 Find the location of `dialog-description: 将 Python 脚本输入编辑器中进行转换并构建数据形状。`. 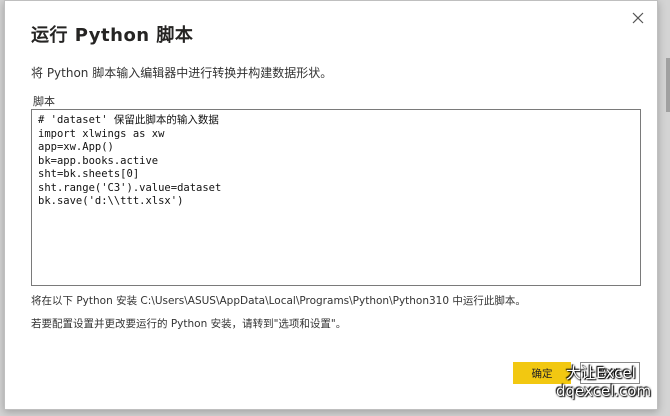

dialog-description: 将 Python 脚本输入编辑器中进行转换并构建数据形状。 is located at coordinates (182, 73).